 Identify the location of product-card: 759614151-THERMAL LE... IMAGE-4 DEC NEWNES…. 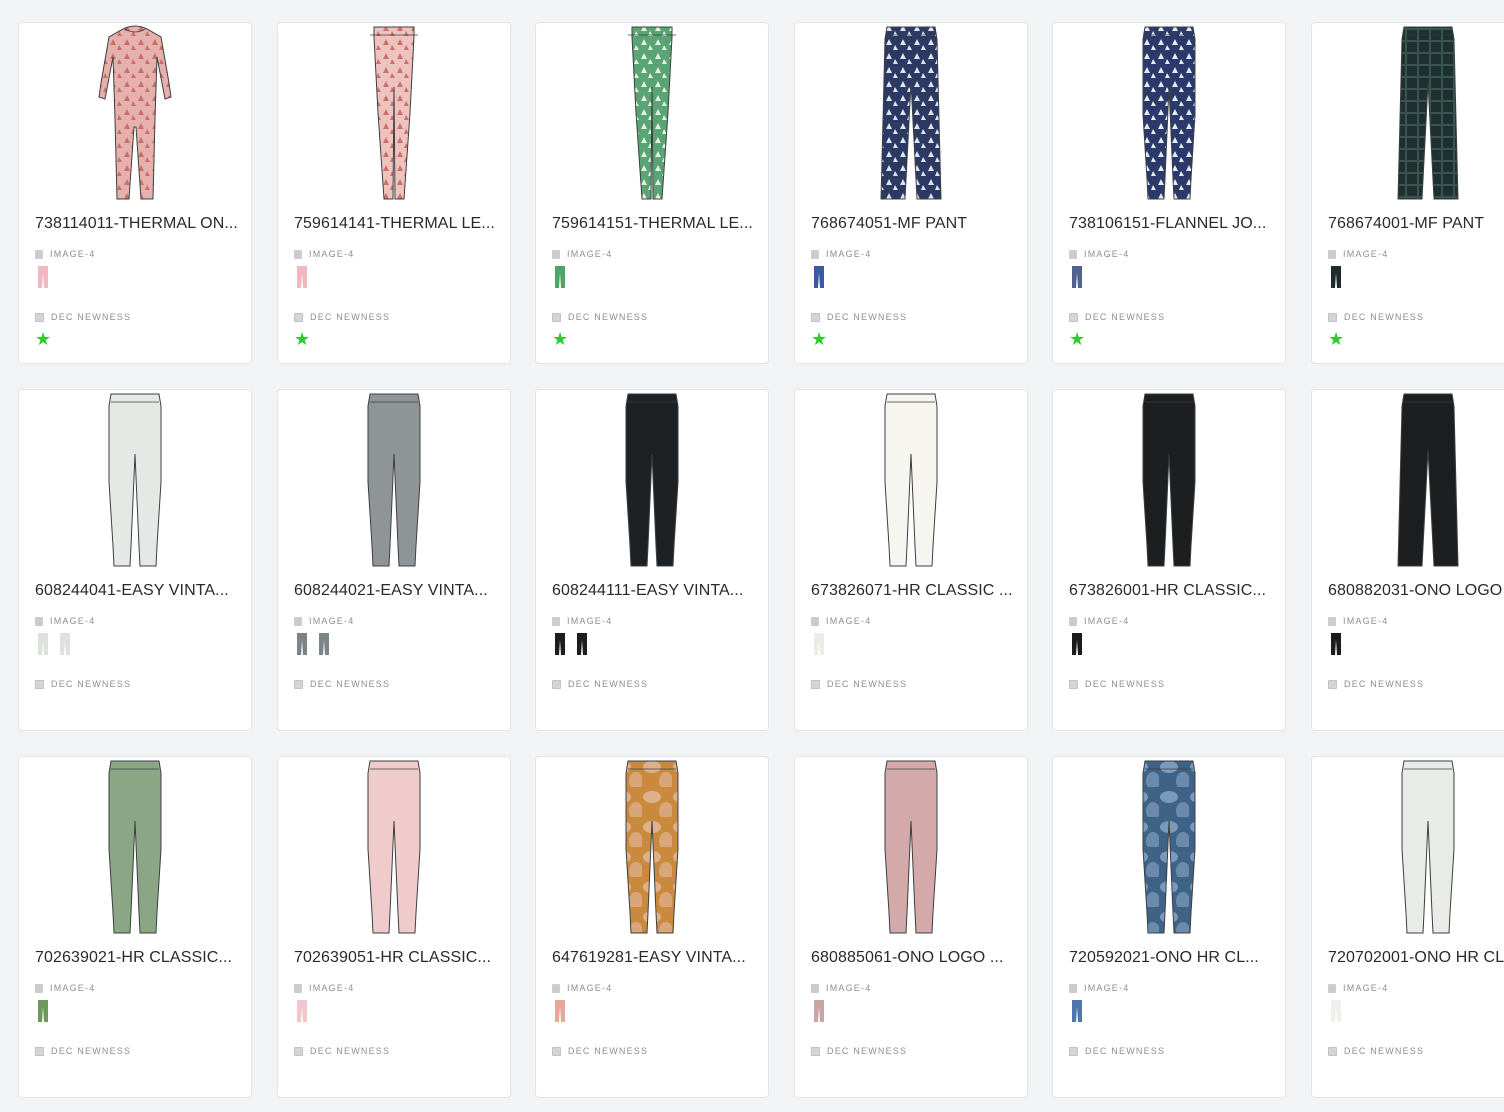
(652, 193).